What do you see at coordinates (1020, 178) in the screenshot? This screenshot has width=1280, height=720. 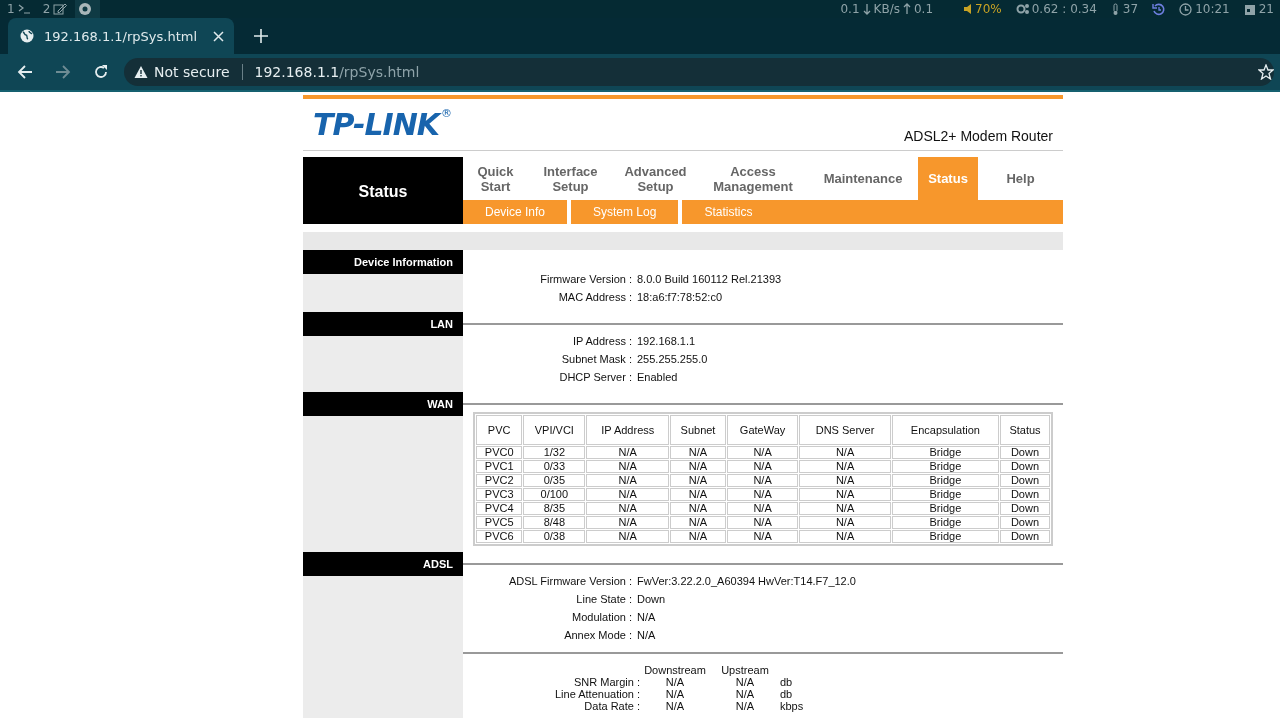 I see `menu-tab: Help` at bounding box center [1020, 178].